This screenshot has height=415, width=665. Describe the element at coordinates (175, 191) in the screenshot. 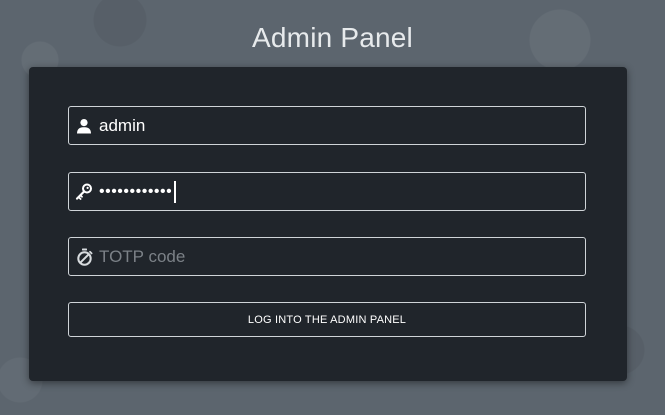

I see `text-caret` at that location.